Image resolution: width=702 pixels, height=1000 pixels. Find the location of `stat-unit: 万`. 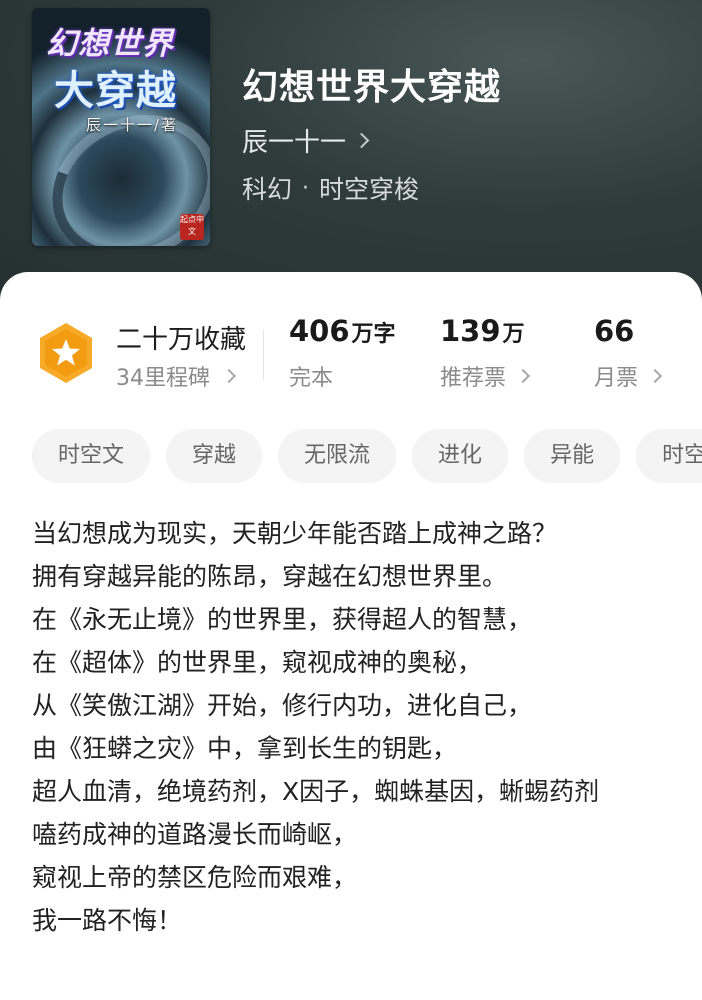

stat-unit: 万 is located at coordinates (513, 334).